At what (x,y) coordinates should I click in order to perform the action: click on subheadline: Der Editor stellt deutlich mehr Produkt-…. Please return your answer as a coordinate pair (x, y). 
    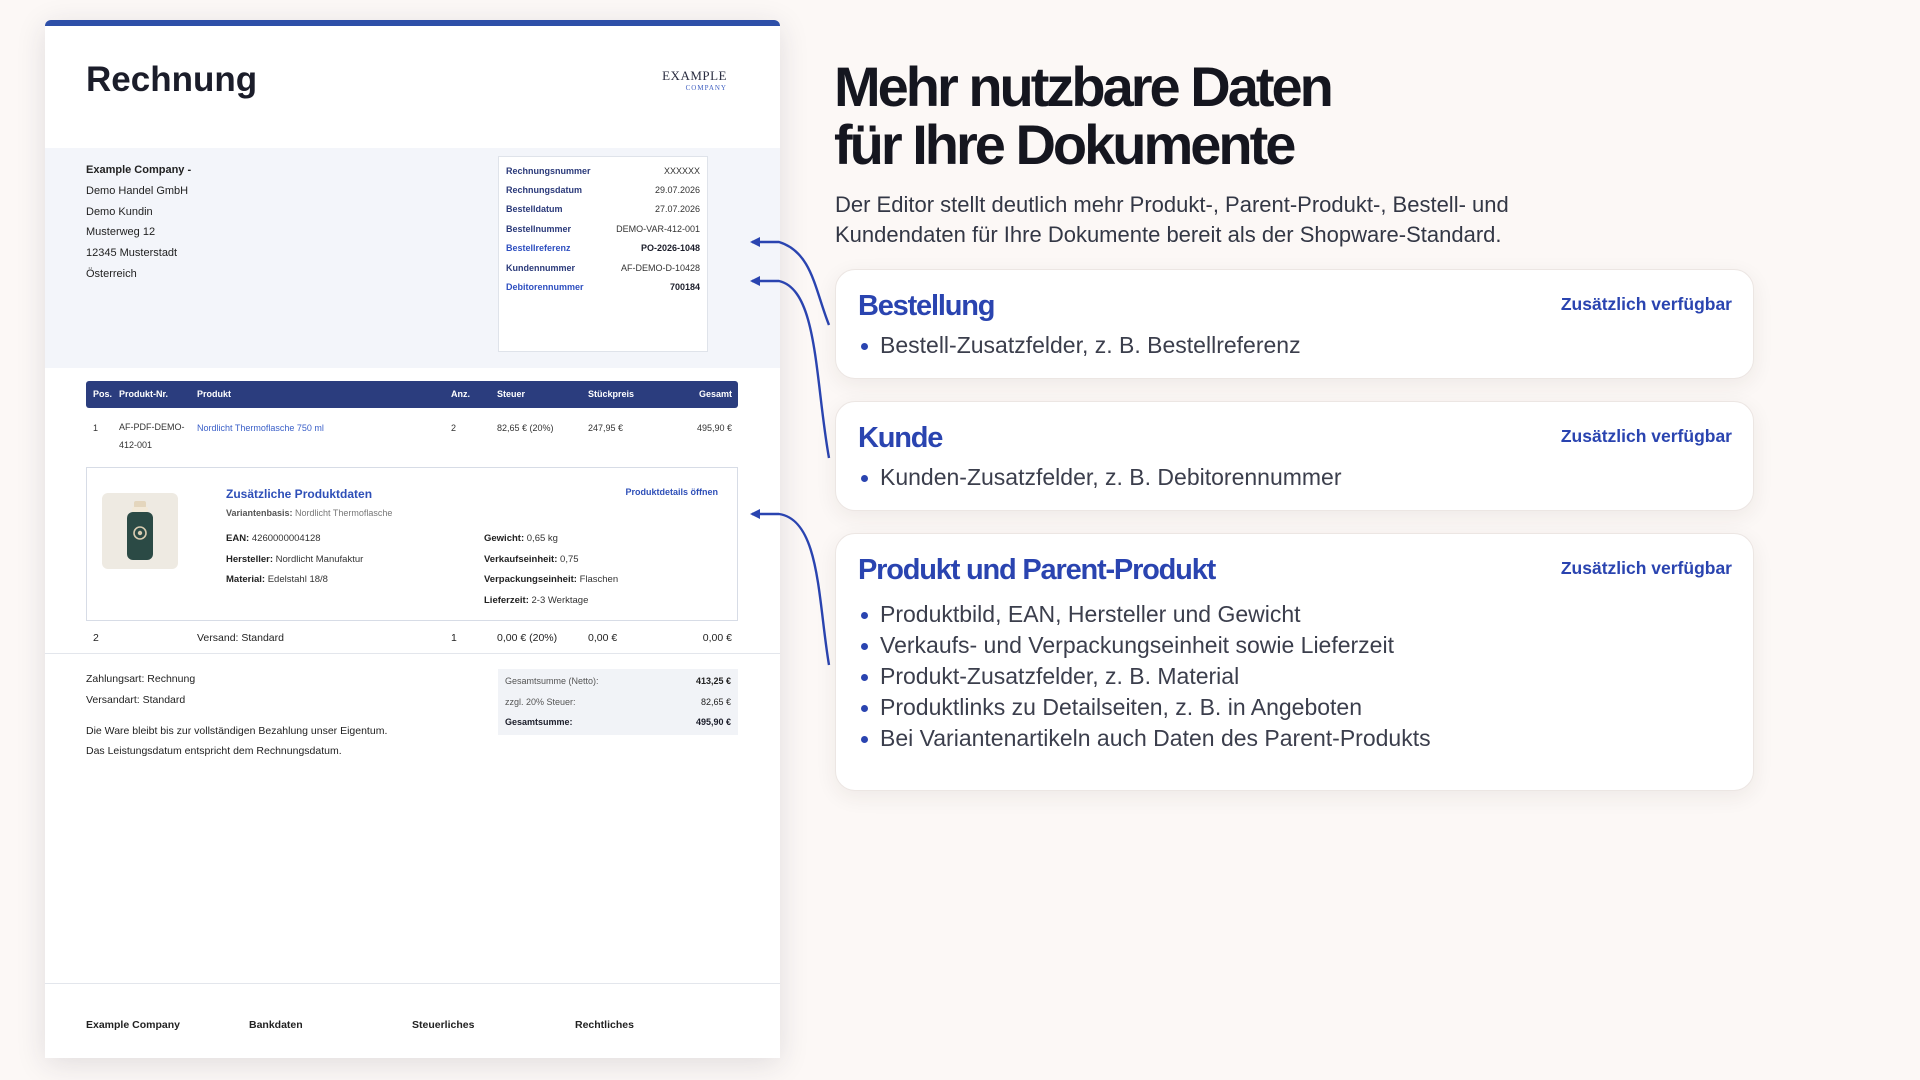
    Looking at the image, I should click on (1172, 219).